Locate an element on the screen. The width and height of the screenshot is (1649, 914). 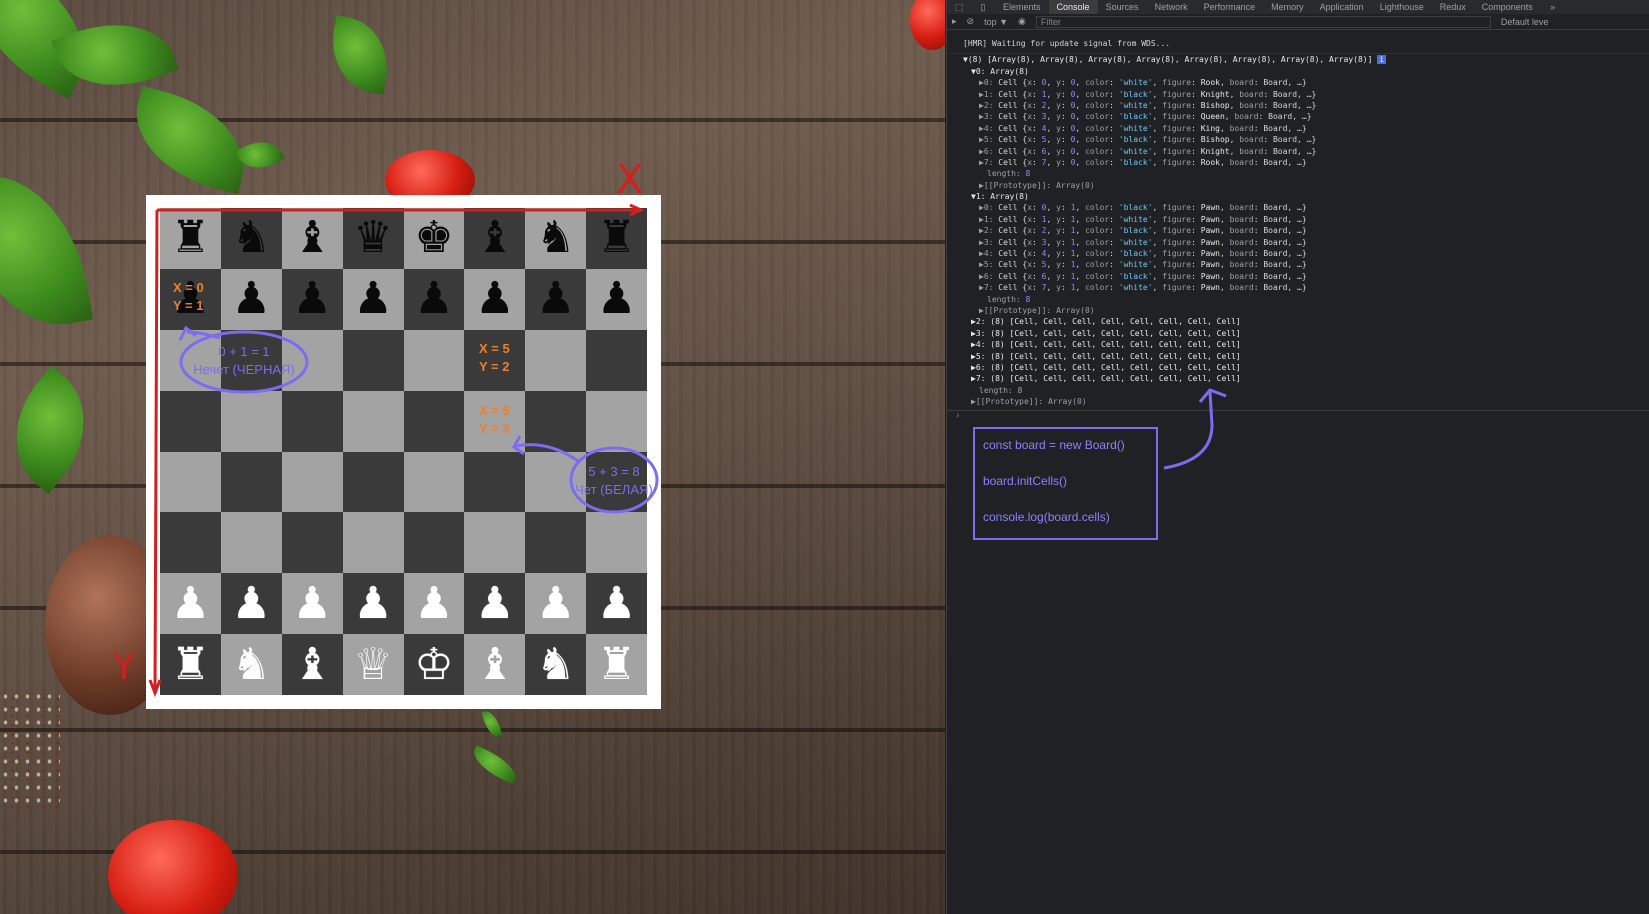
board-square: ♔ is located at coordinates (434, 664).